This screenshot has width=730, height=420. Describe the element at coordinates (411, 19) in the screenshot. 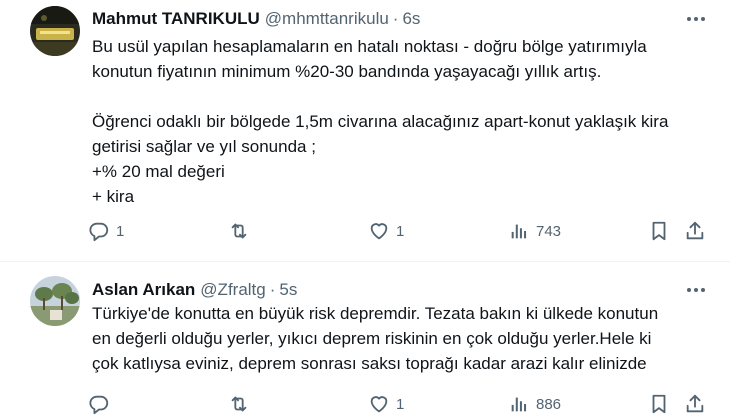

I see `timestamp: 6s` at that location.